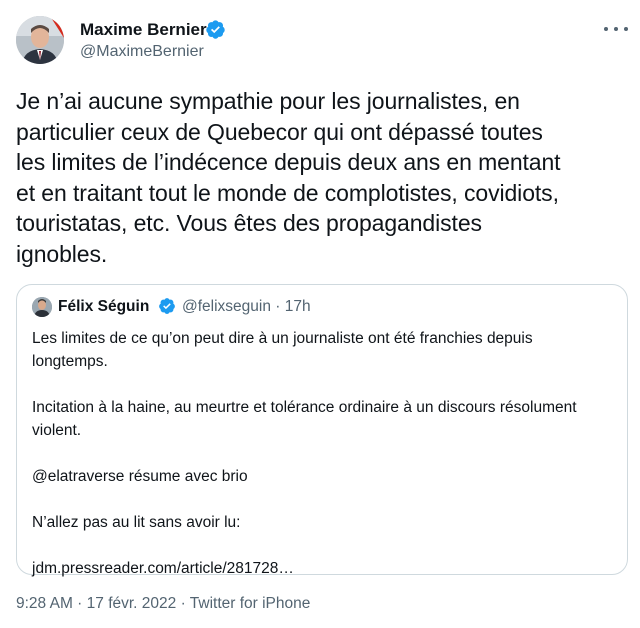 The image size is (640, 628). What do you see at coordinates (167, 306) in the screenshot?
I see `quoted-verified-badge-icon` at bounding box center [167, 306].